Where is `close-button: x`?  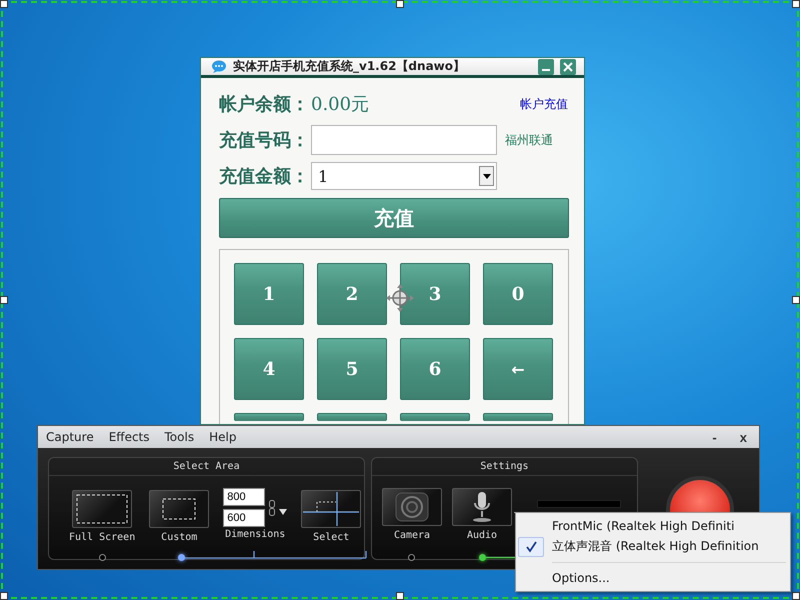 close-button: x is located at coordinates (743, 437).